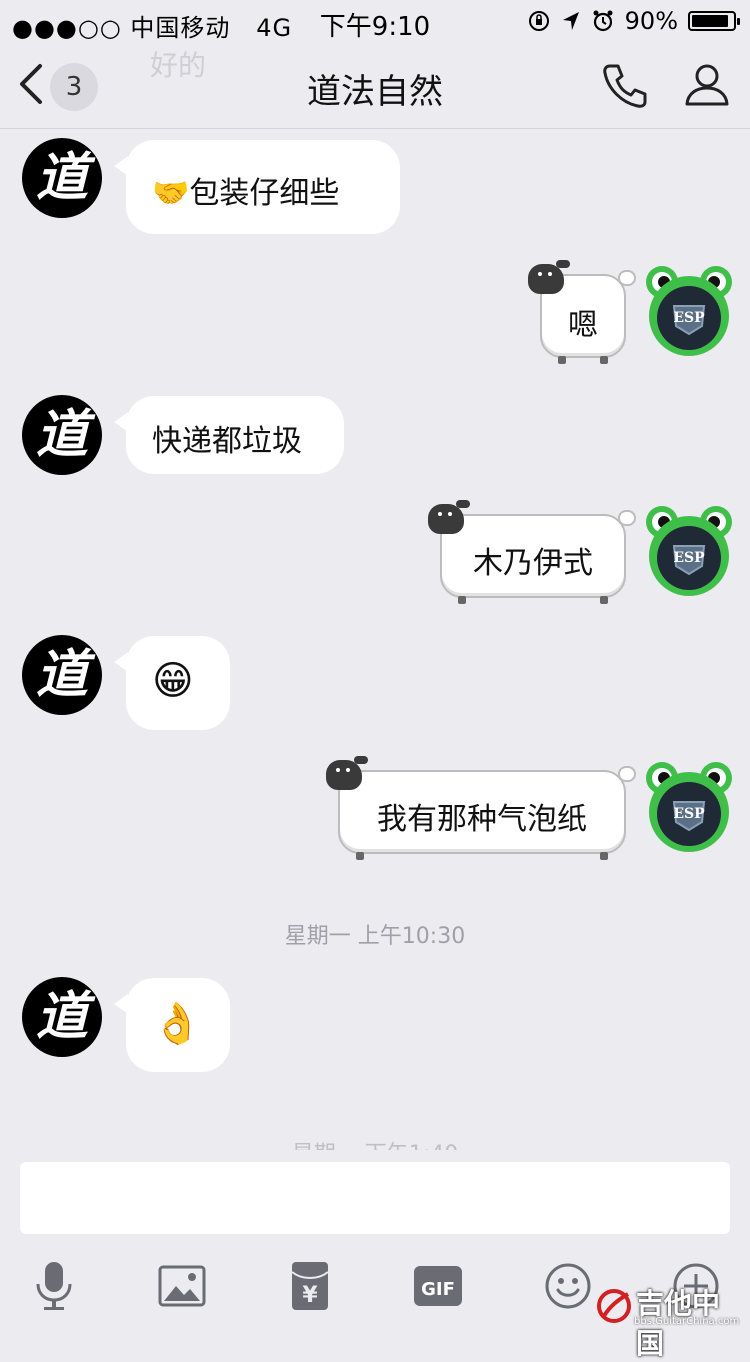 Image resolution: width=750 pixels, height=1362 pixels. What do you see at coordinates (614, 1306) in the screenshot?
I see `watermark-logo-icon` at bounding box center [614, 1306].